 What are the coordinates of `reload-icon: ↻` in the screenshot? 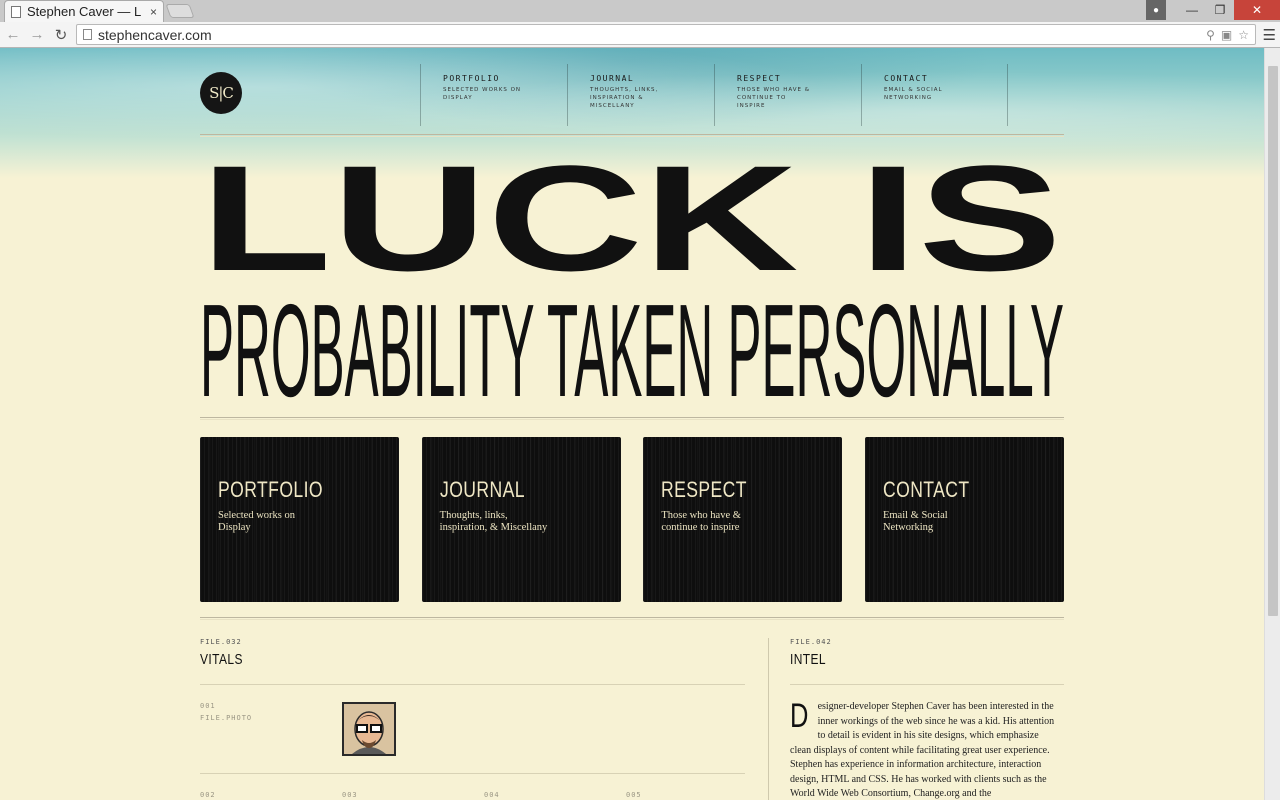 It's located at (61, 35).